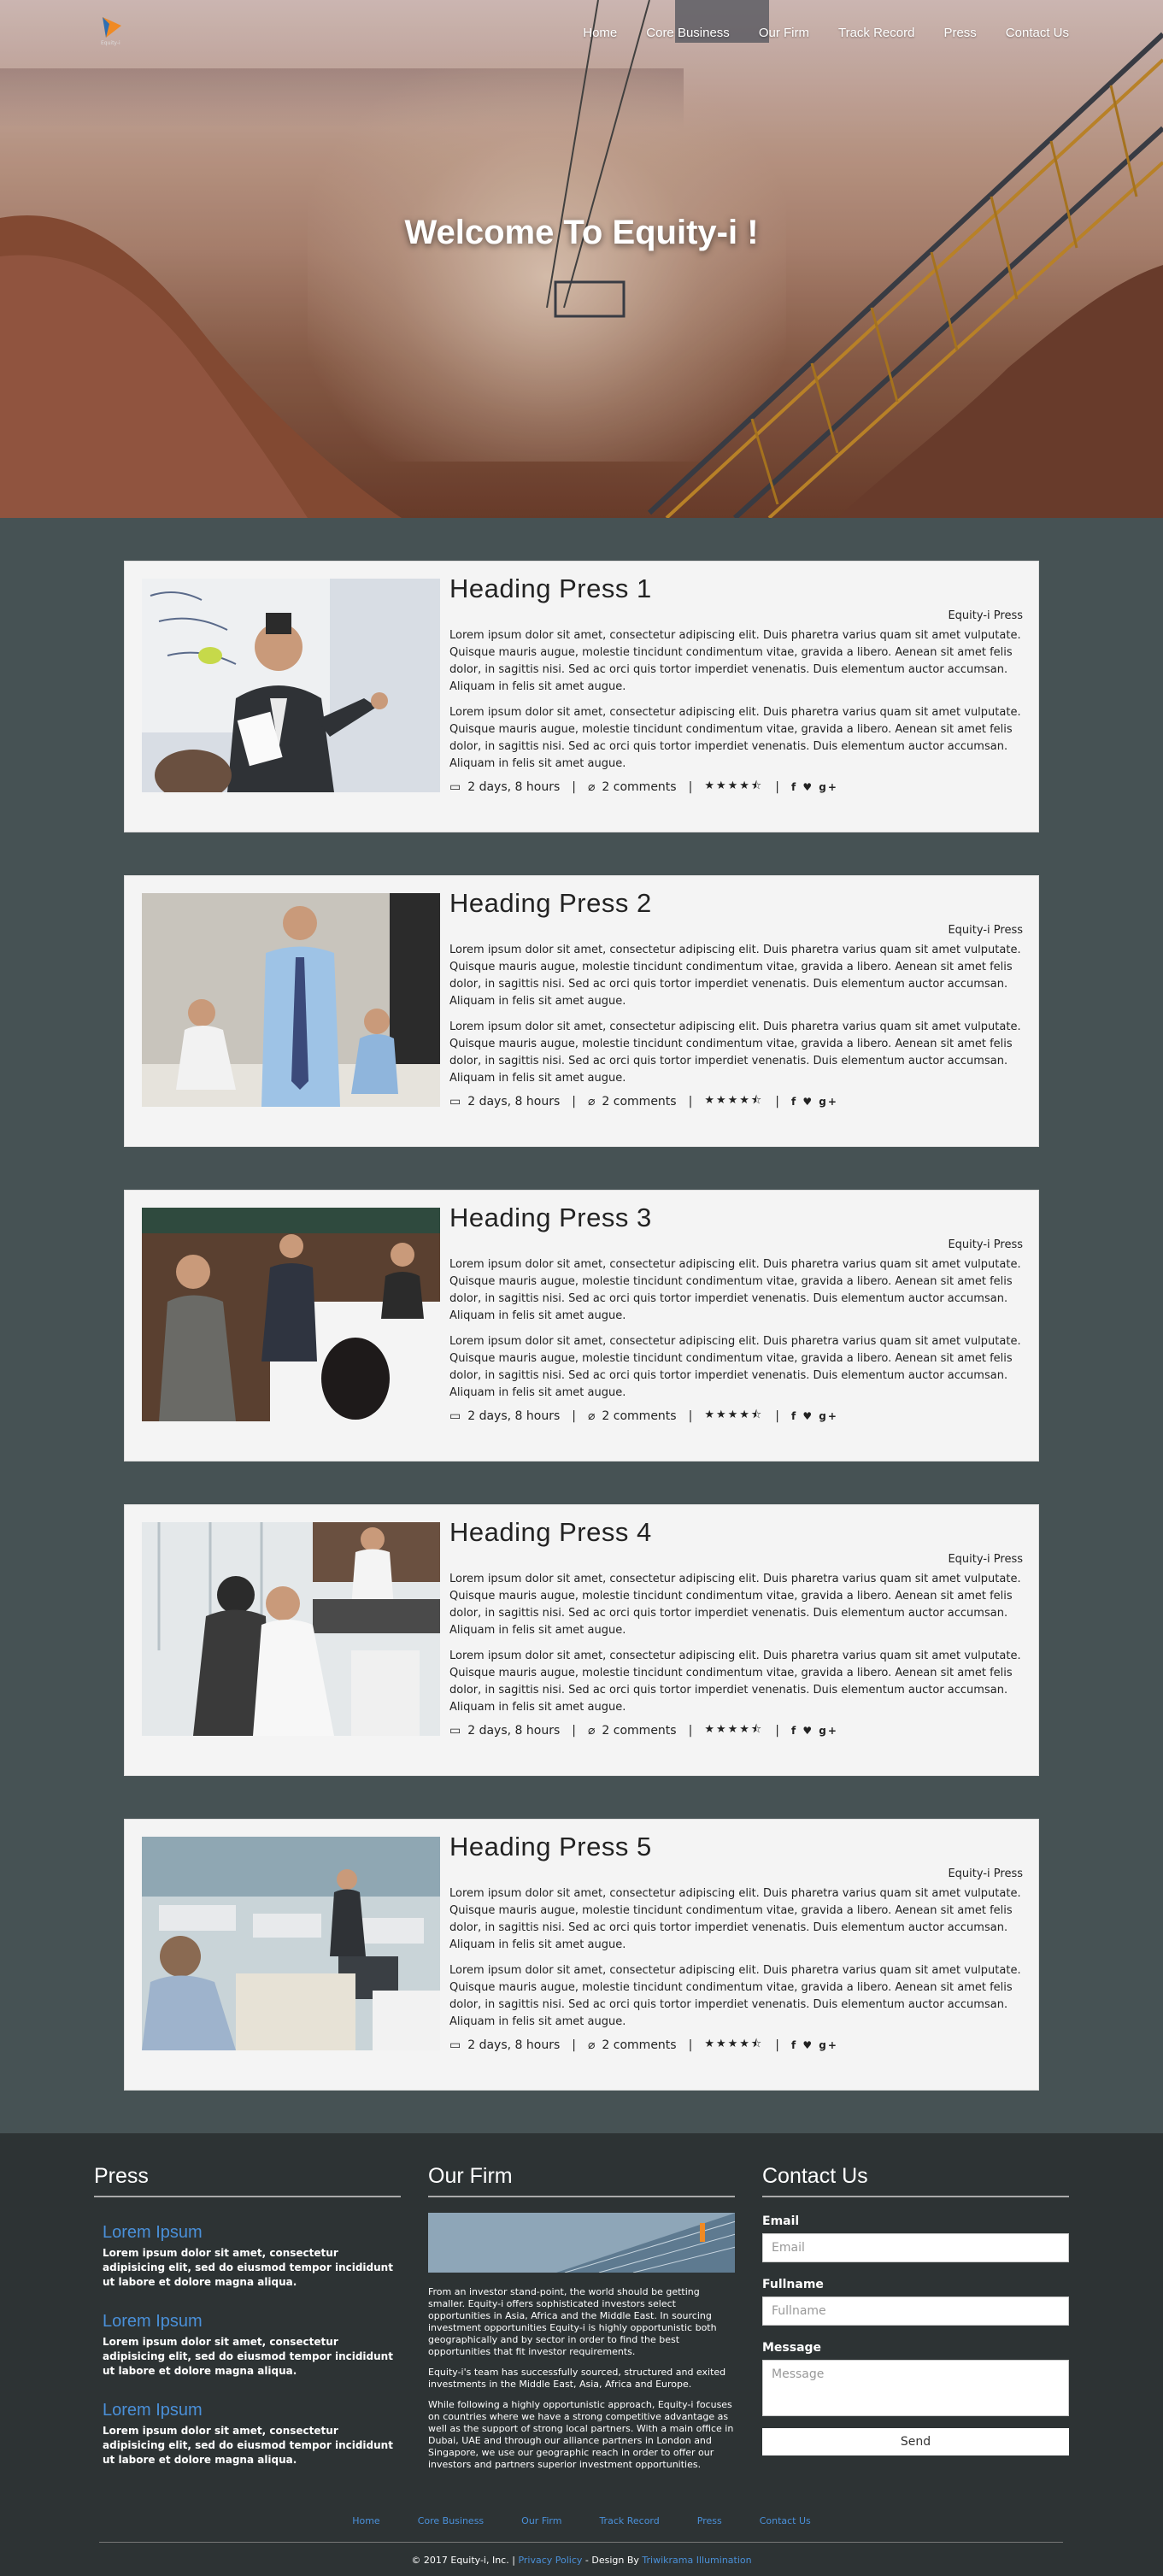  I want to click on press-card-title: Heading Press 4, so click(736, 1532).